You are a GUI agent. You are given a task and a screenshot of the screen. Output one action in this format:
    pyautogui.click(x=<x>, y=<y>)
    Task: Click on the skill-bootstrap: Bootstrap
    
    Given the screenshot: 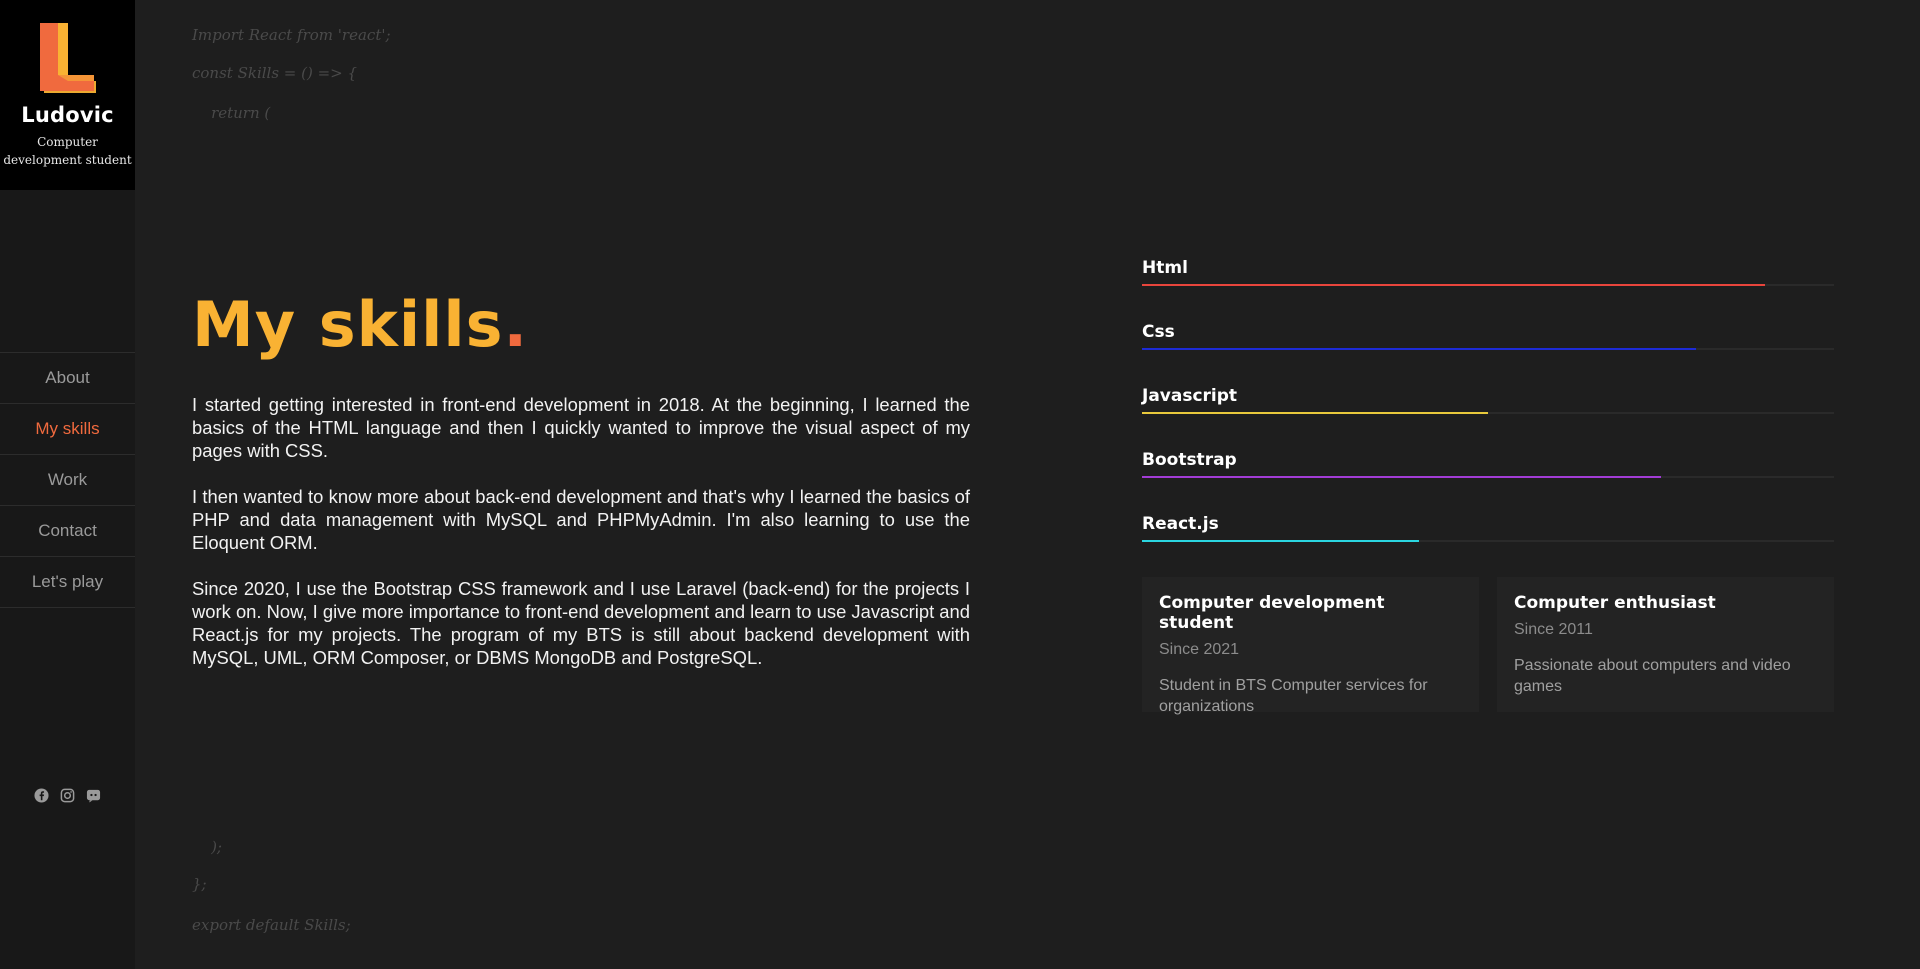 What is the action you would take?
    pyautogui.click(x=1488, y=480)
    